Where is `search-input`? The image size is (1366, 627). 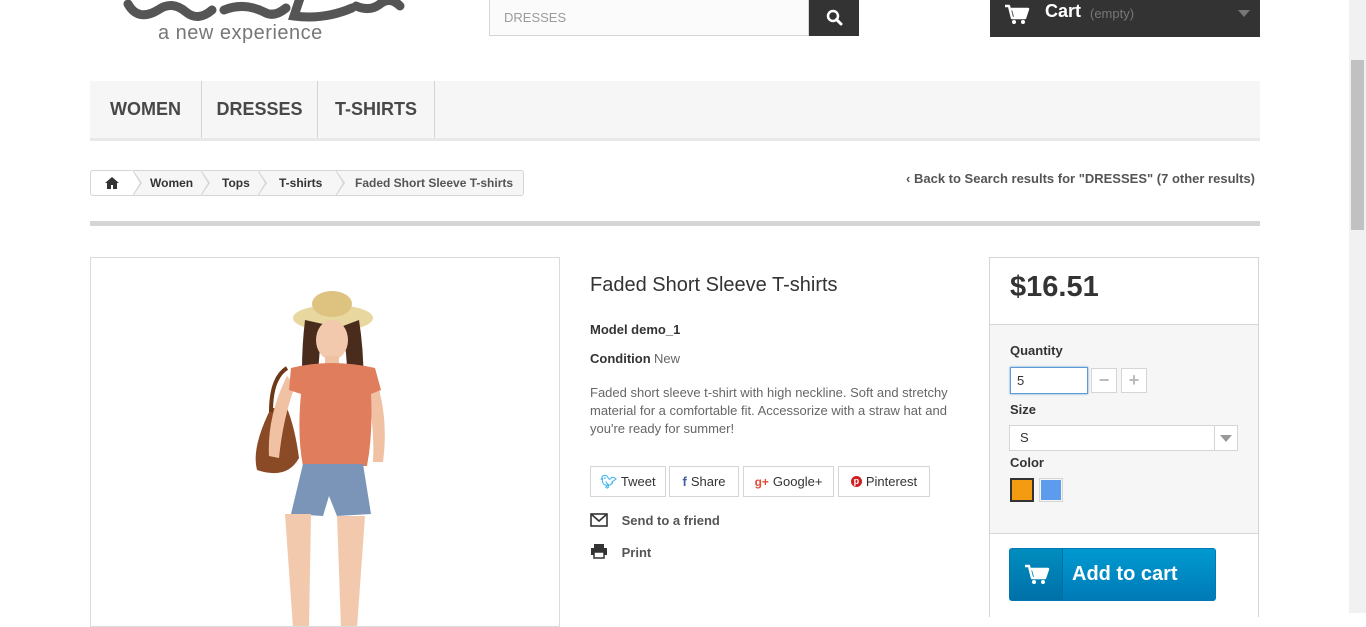
search-input is located at coordinates (649, 18).